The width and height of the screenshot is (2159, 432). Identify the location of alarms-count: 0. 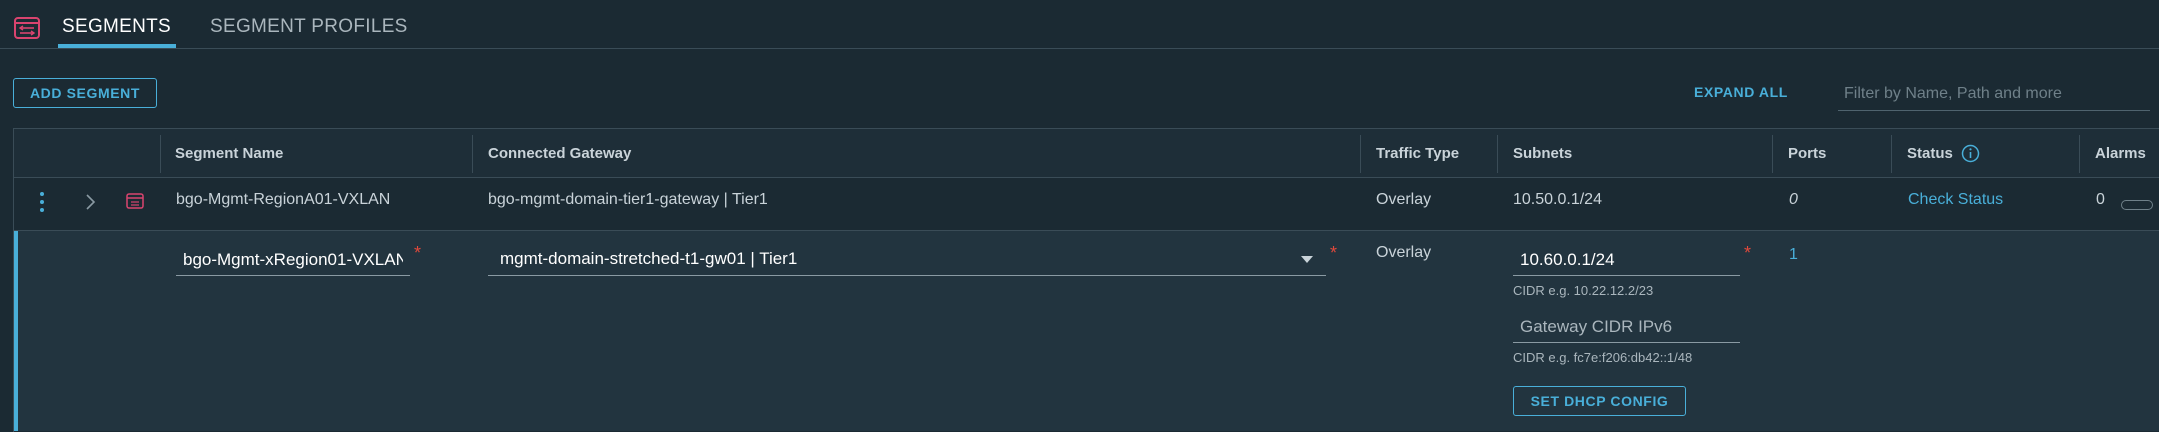
(2100, 199).